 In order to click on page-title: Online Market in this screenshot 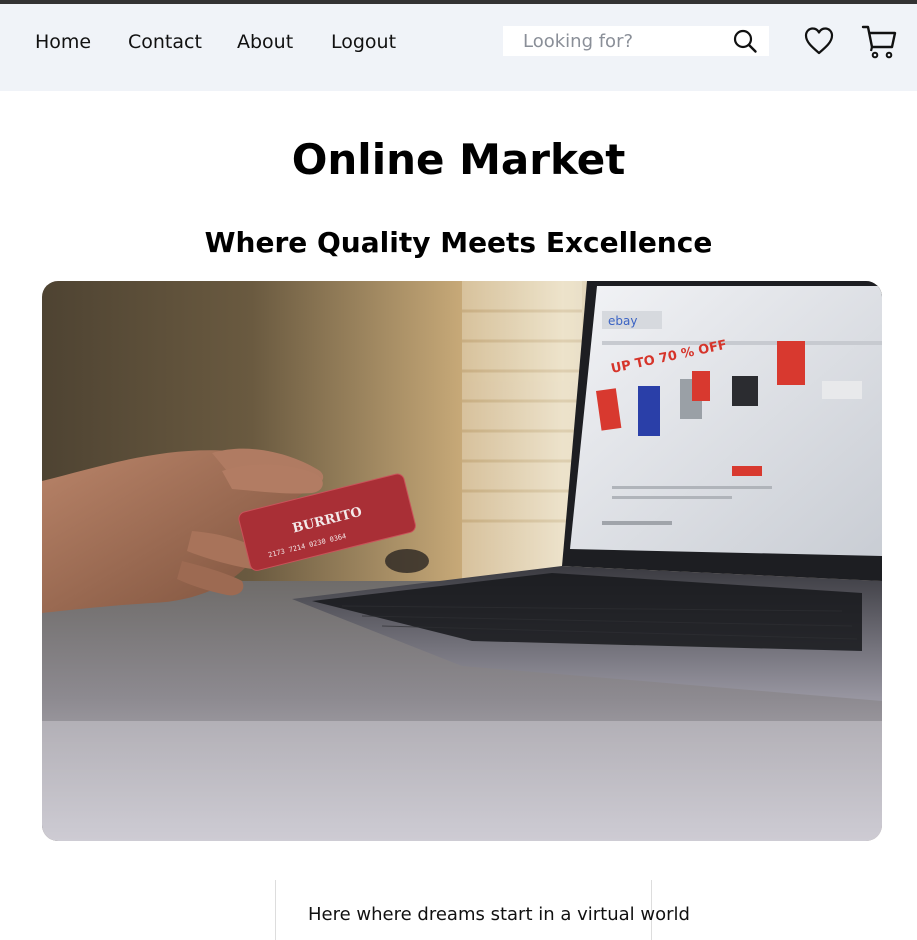, I will do `click(458, 159)`.